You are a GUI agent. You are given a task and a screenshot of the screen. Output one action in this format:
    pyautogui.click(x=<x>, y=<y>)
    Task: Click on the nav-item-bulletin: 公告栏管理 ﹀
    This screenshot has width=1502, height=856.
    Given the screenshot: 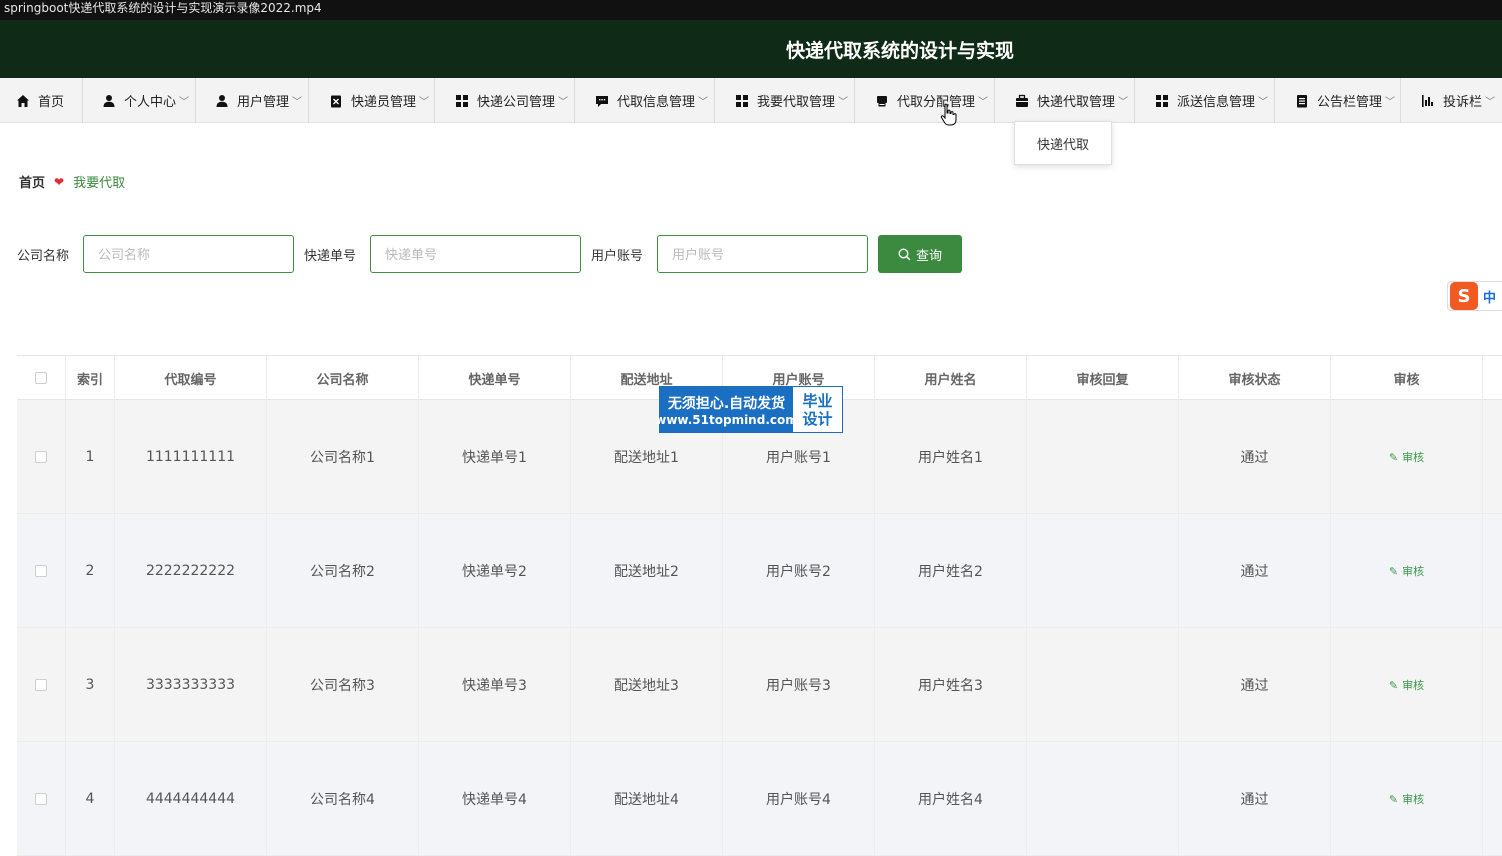 What is the action you would take?
    pyautogui.click(x=1338, y=100)
    